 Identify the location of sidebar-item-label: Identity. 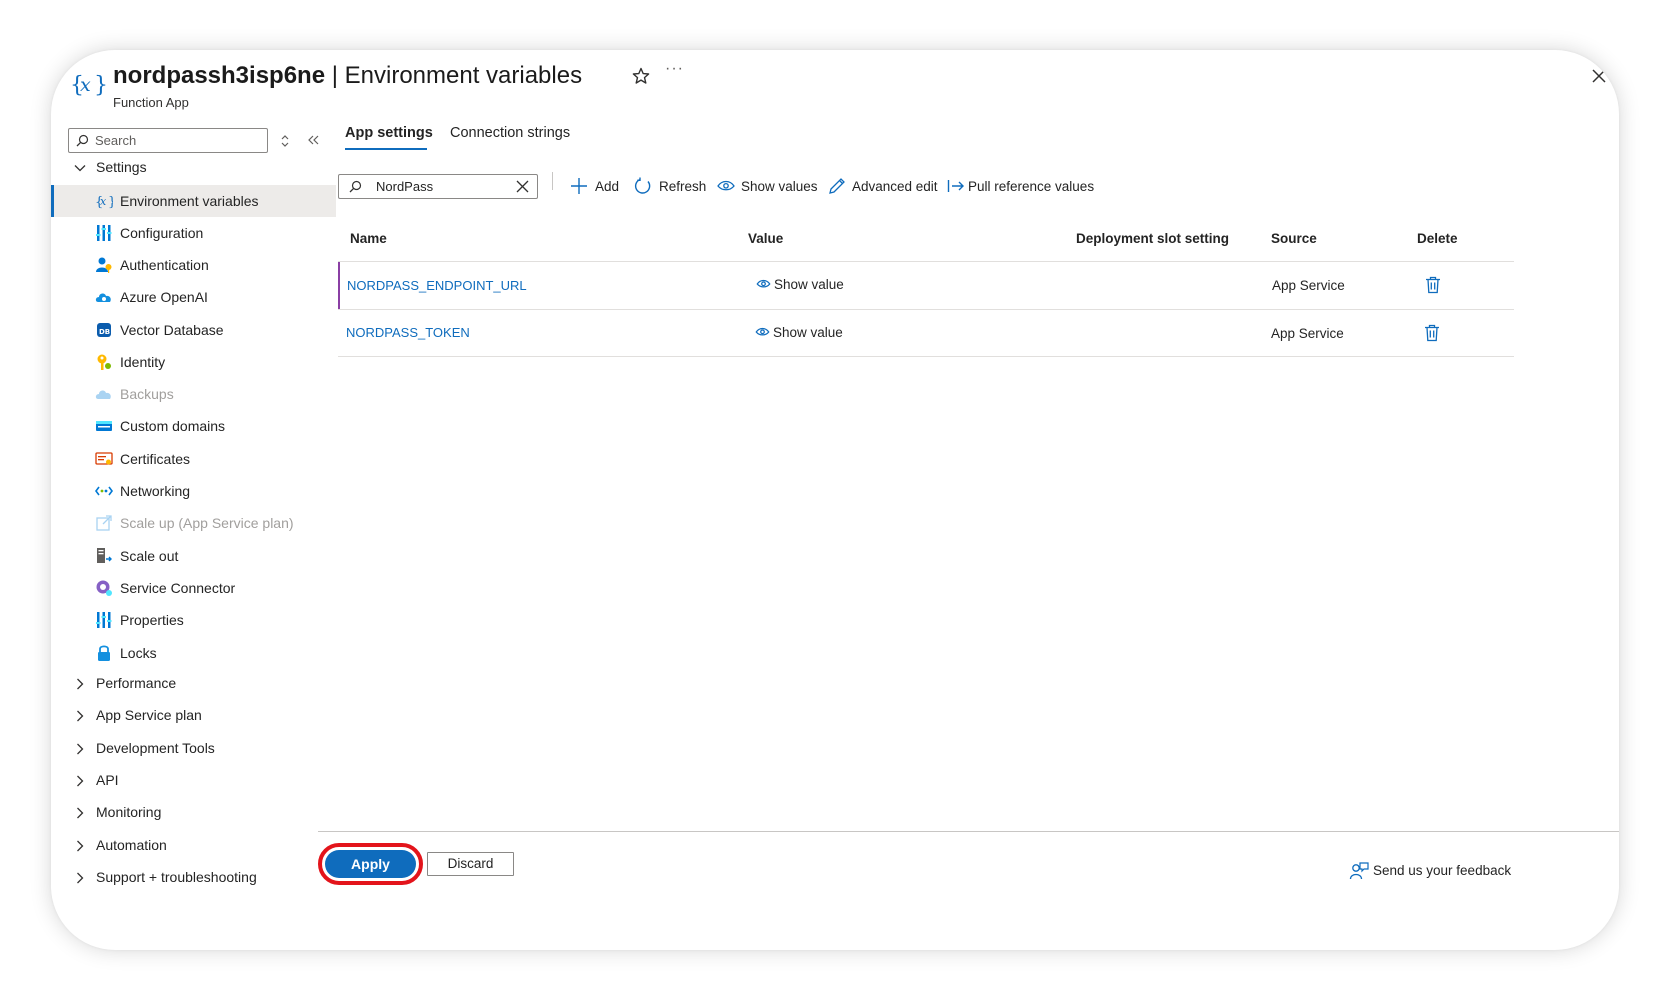
(143, 362).